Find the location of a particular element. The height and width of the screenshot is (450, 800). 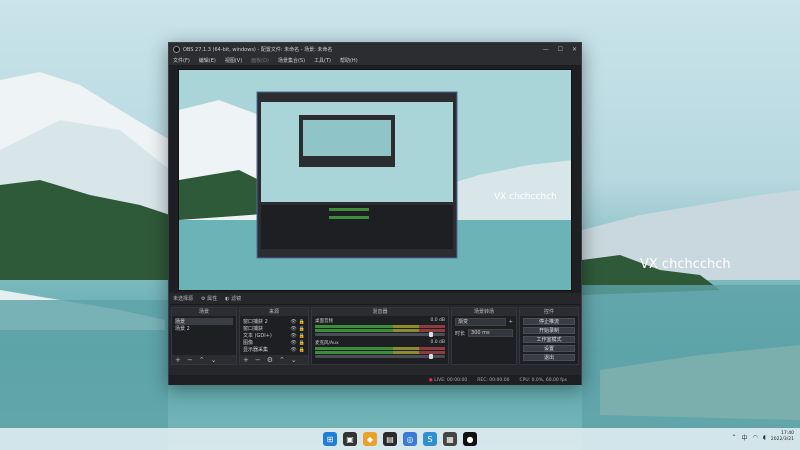

mixer-header: 混音器 is located at coordinates (380, 312).